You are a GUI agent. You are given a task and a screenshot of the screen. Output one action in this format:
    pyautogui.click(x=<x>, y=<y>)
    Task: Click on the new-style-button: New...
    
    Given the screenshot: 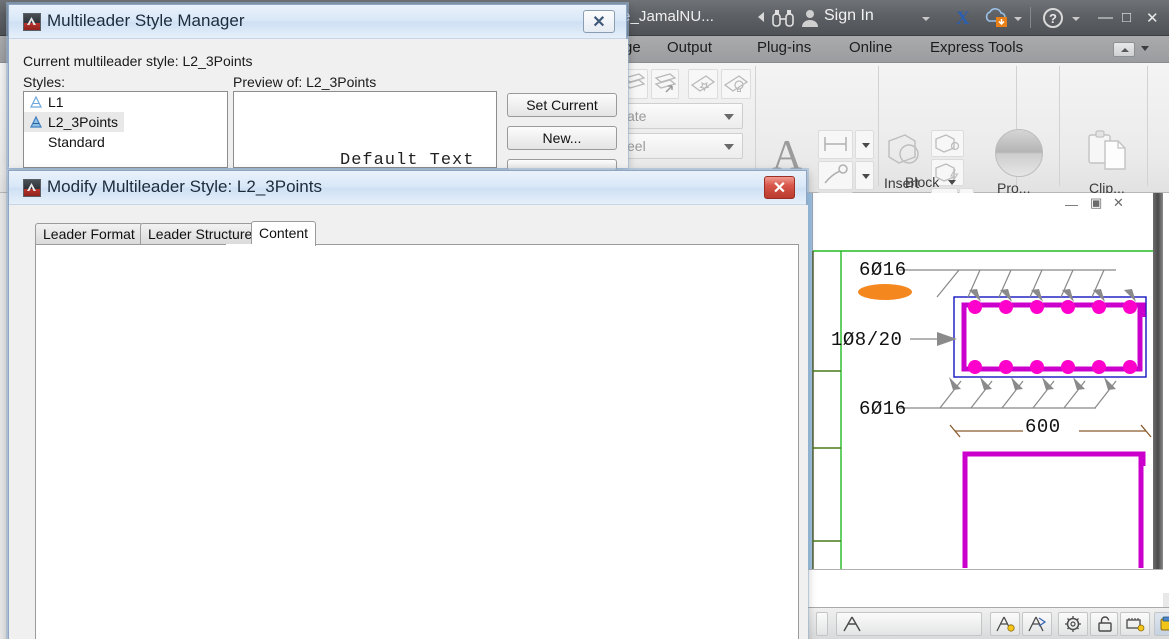 What is the action you would take?
    pyautogui.click(x=562, y=138)
    